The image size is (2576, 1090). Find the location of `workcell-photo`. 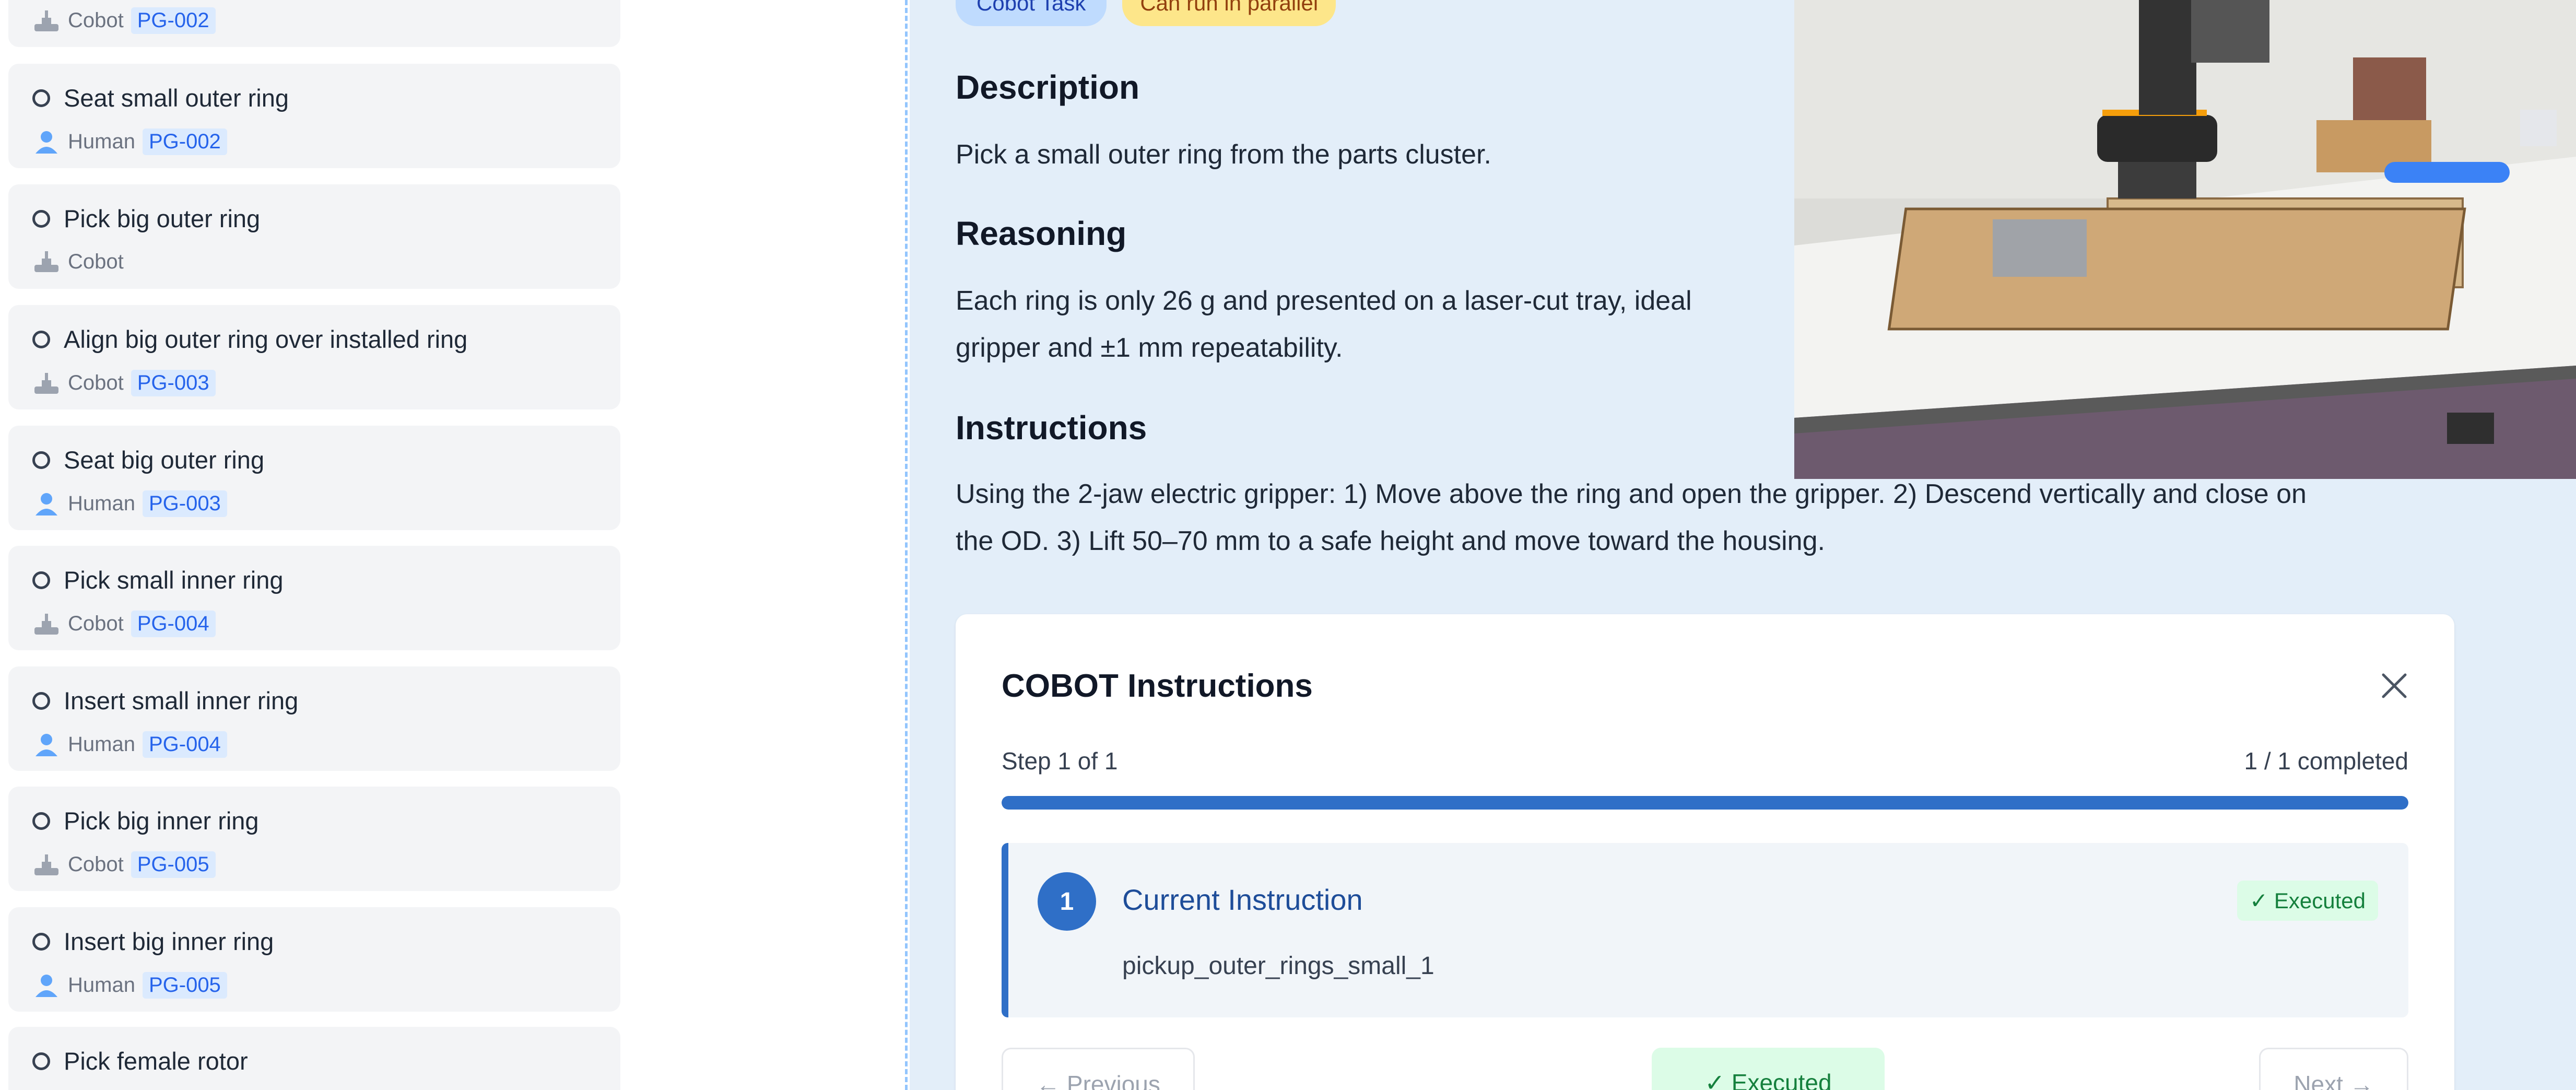

workcell-photo is located at coordinates (2185, 239).